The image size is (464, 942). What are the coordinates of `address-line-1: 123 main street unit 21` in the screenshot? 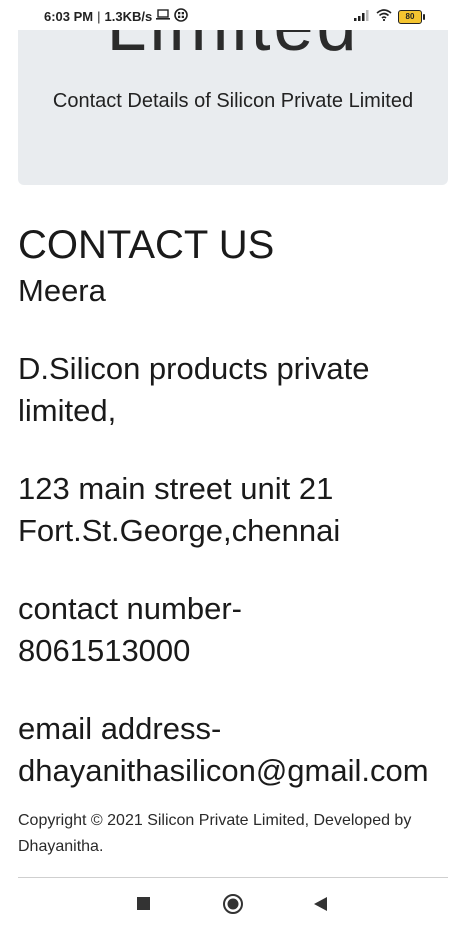 It's located at (176, 488).